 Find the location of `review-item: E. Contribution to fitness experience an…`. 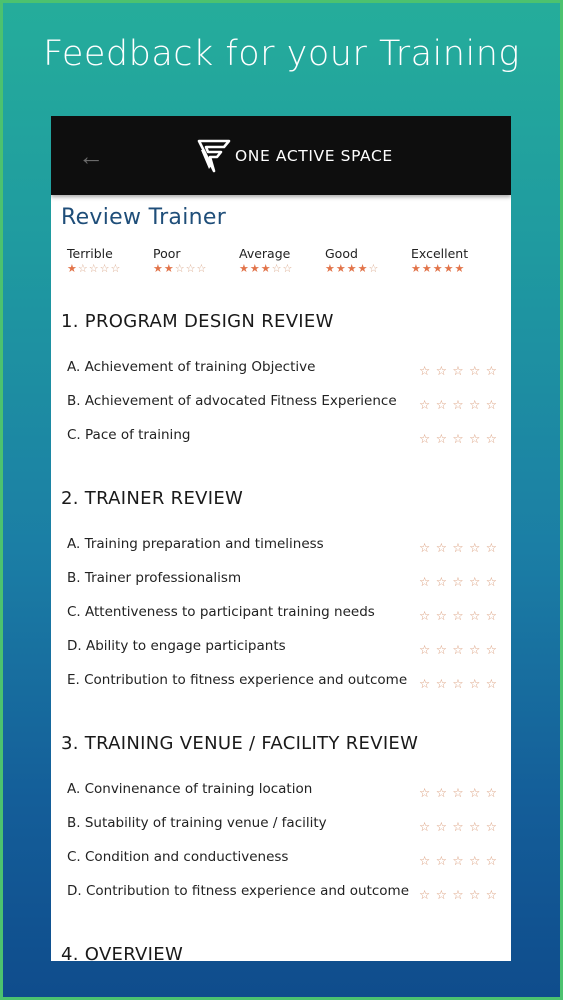

review-item: E. Contribution to fitness experience an… is located at coordinates (279, 680).